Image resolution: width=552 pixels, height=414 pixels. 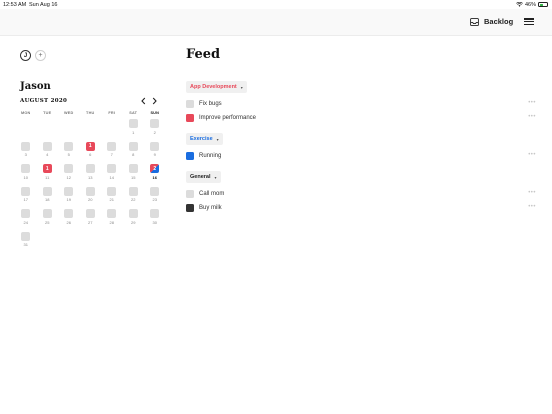 I want to click on calendar-day: 17, so click(x=26, y=196).